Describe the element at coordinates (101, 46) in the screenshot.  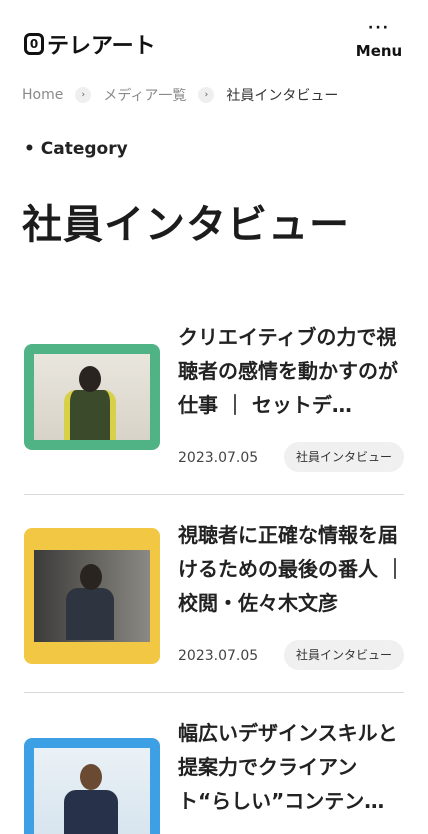
I see `logo-text: テレアート` at that location.